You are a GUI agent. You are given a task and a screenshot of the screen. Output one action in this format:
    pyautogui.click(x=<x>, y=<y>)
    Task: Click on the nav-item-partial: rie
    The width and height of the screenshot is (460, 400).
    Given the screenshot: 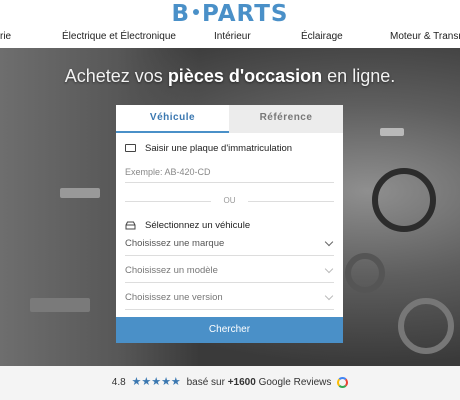 What is the action you would take?
    pyautogui.click(x=5, y=36)
    